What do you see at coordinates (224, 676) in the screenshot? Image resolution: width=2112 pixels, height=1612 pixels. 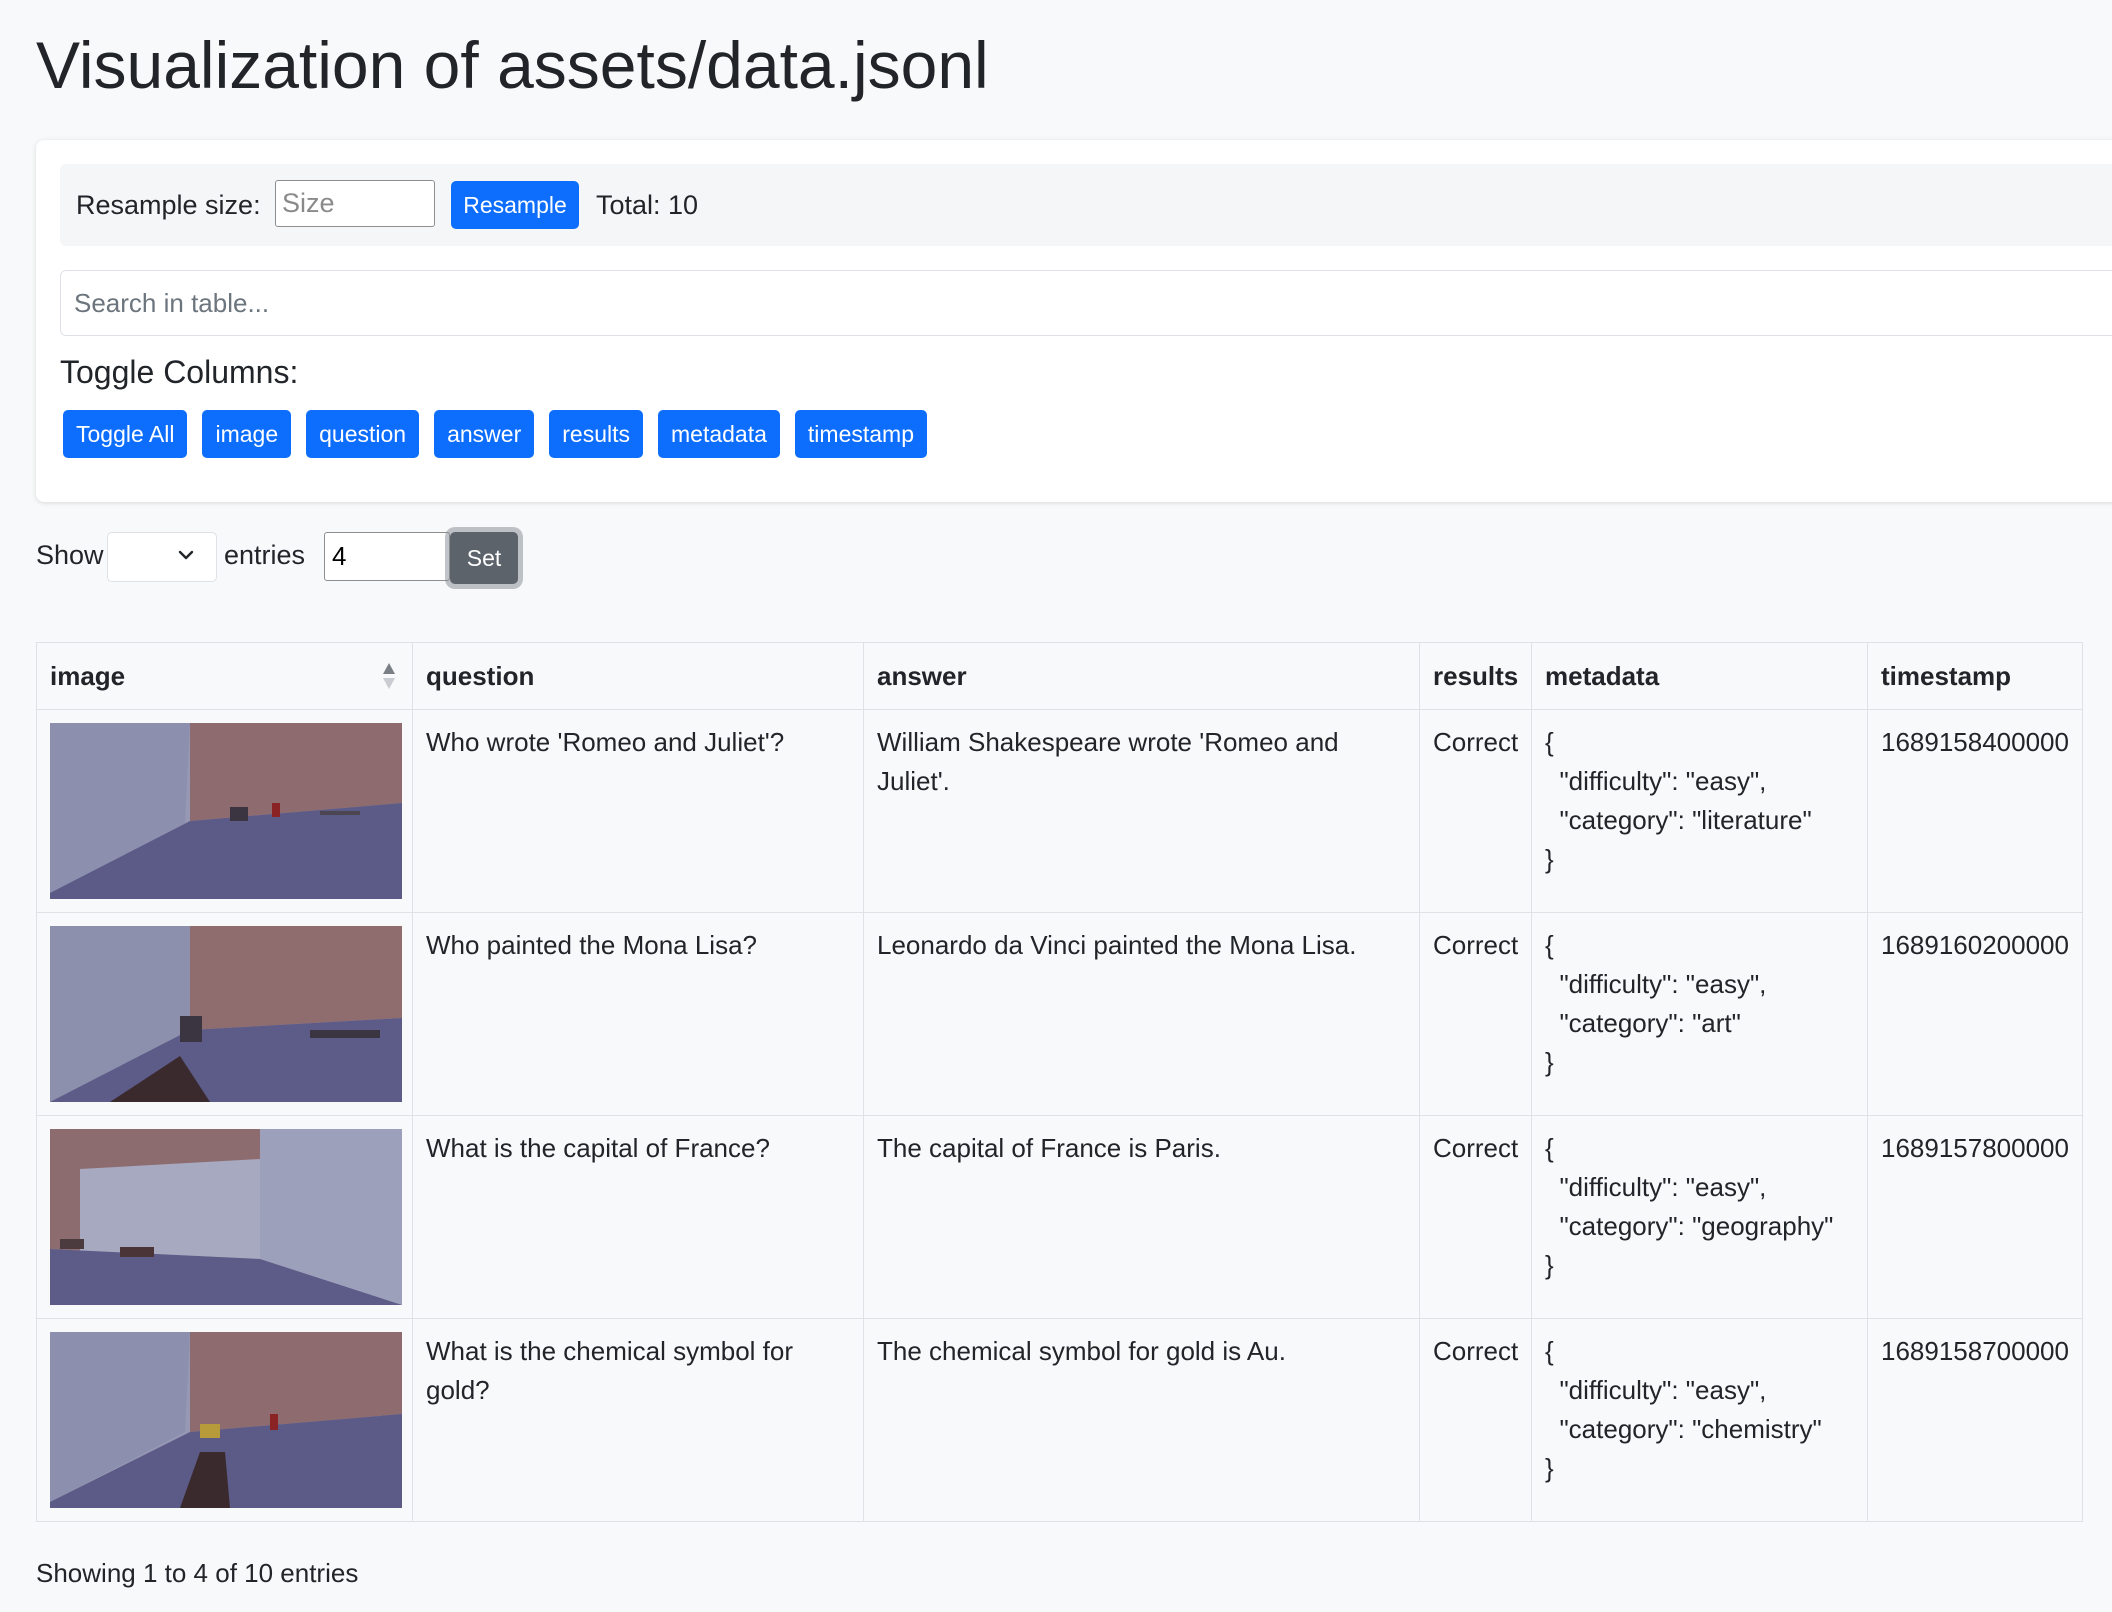 I see `column-header-image: image` at bounding box center [224, 676].